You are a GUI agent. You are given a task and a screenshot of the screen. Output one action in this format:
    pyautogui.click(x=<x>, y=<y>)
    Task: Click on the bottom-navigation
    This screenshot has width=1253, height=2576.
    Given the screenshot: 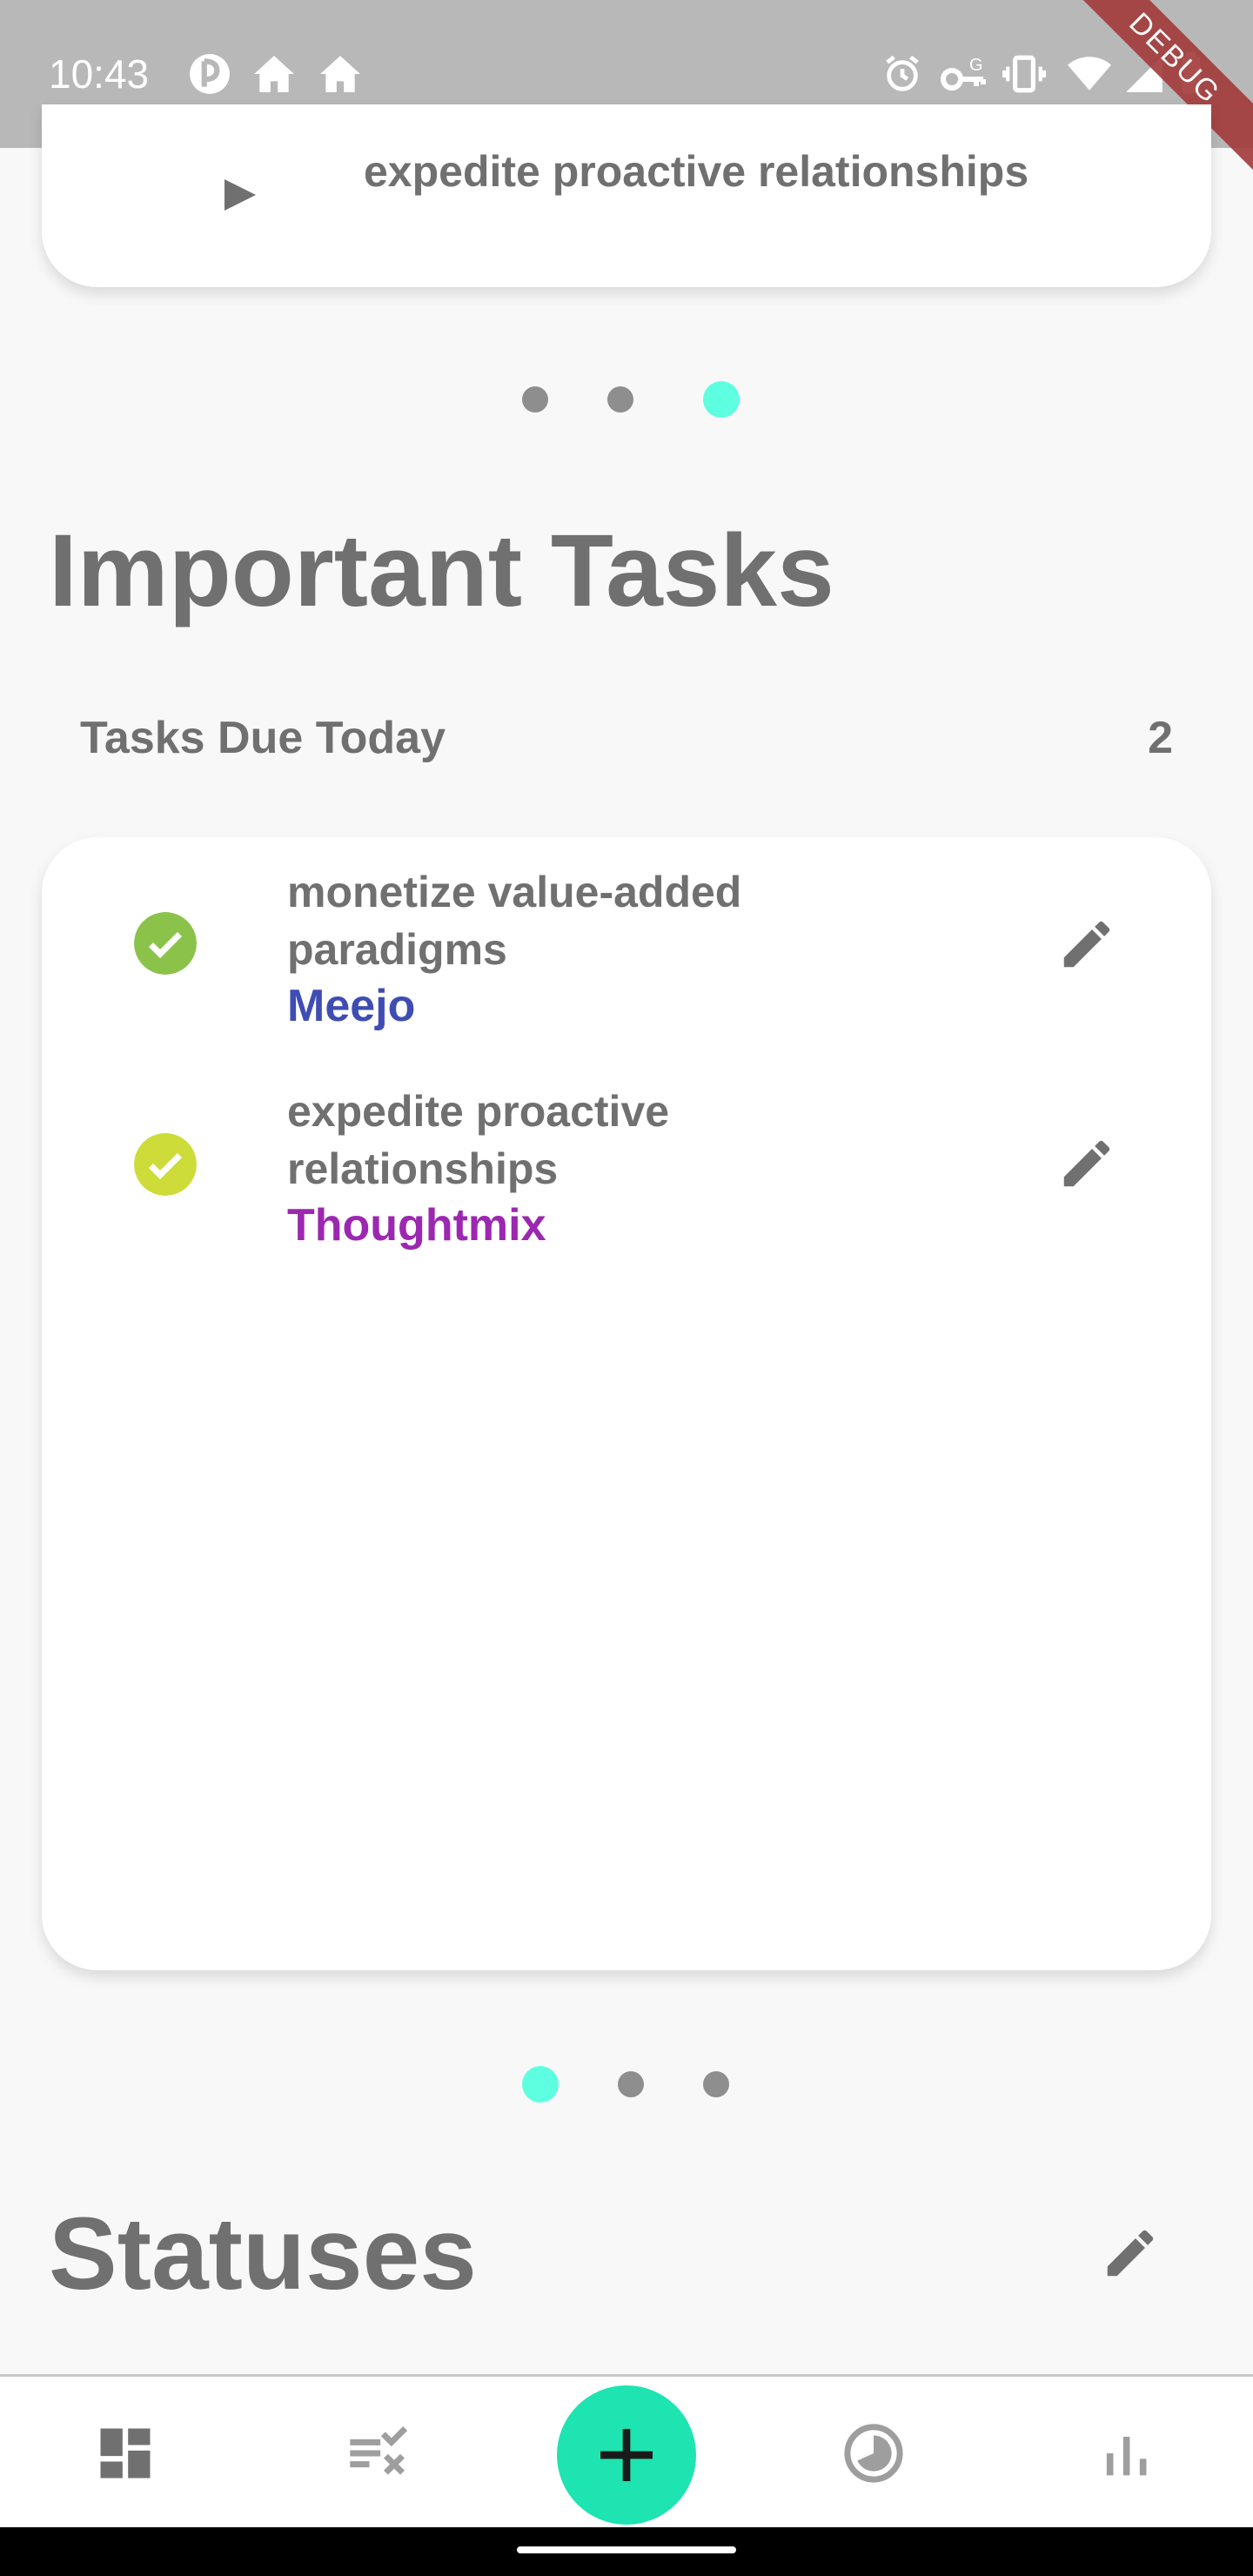 What is the action you would take?
    pyautogui.click(x=626, y=2450)
    